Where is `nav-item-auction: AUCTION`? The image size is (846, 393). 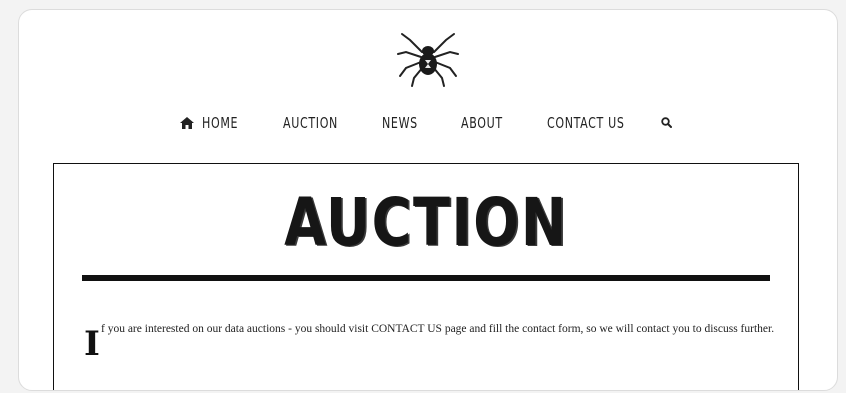 nav-item-auction: AUCTION is located at coordinates (316, 123).